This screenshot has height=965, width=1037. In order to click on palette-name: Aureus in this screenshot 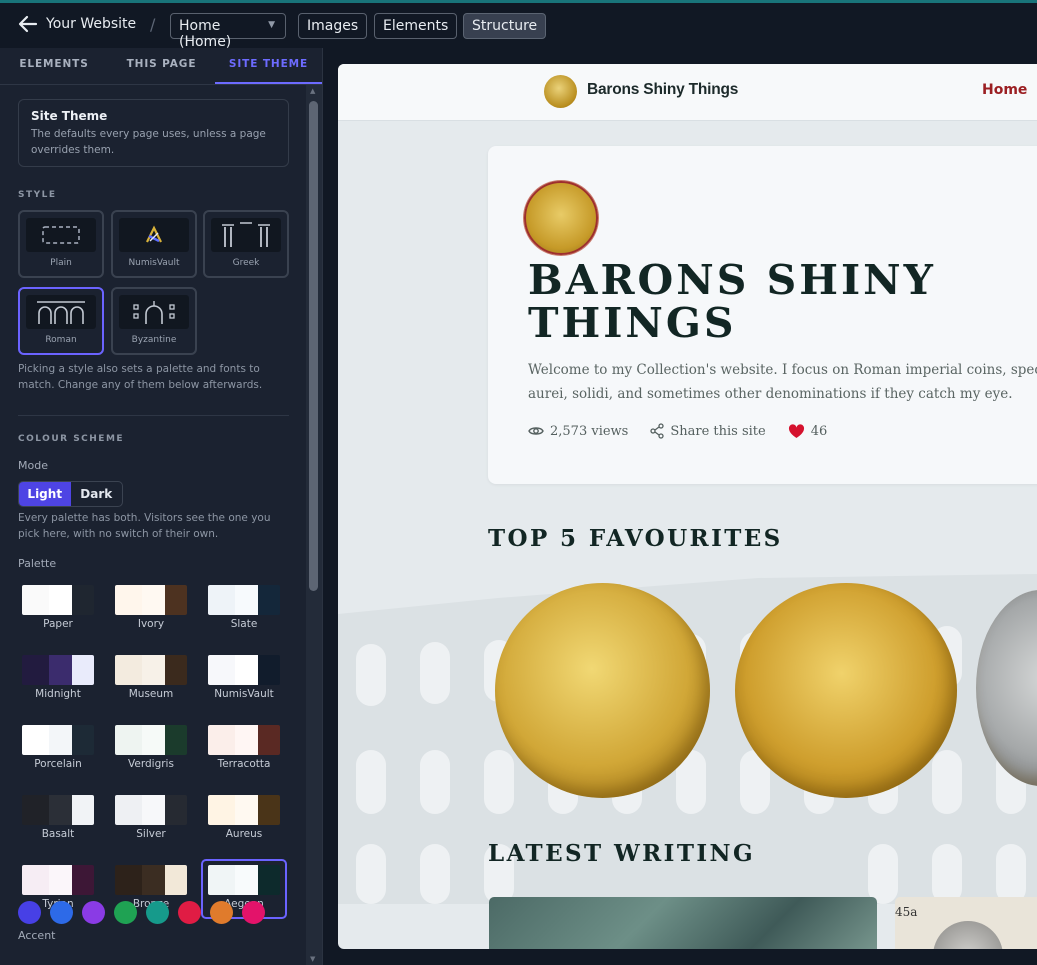, I will do `click(244, 834)`.